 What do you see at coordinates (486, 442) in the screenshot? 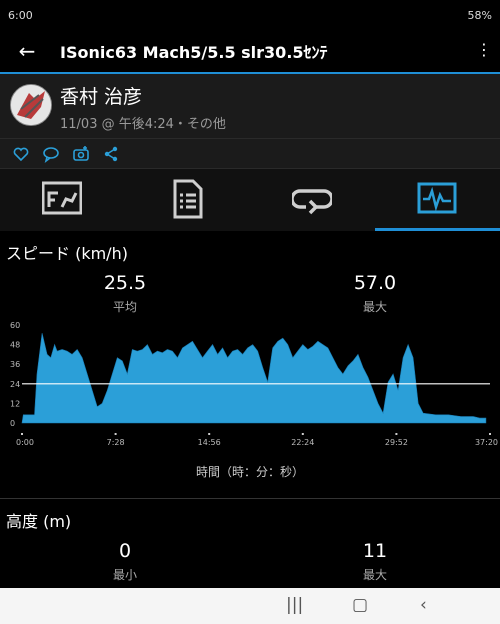
I see `x-tick-label: 37:20` at bounding box center [486, 442].